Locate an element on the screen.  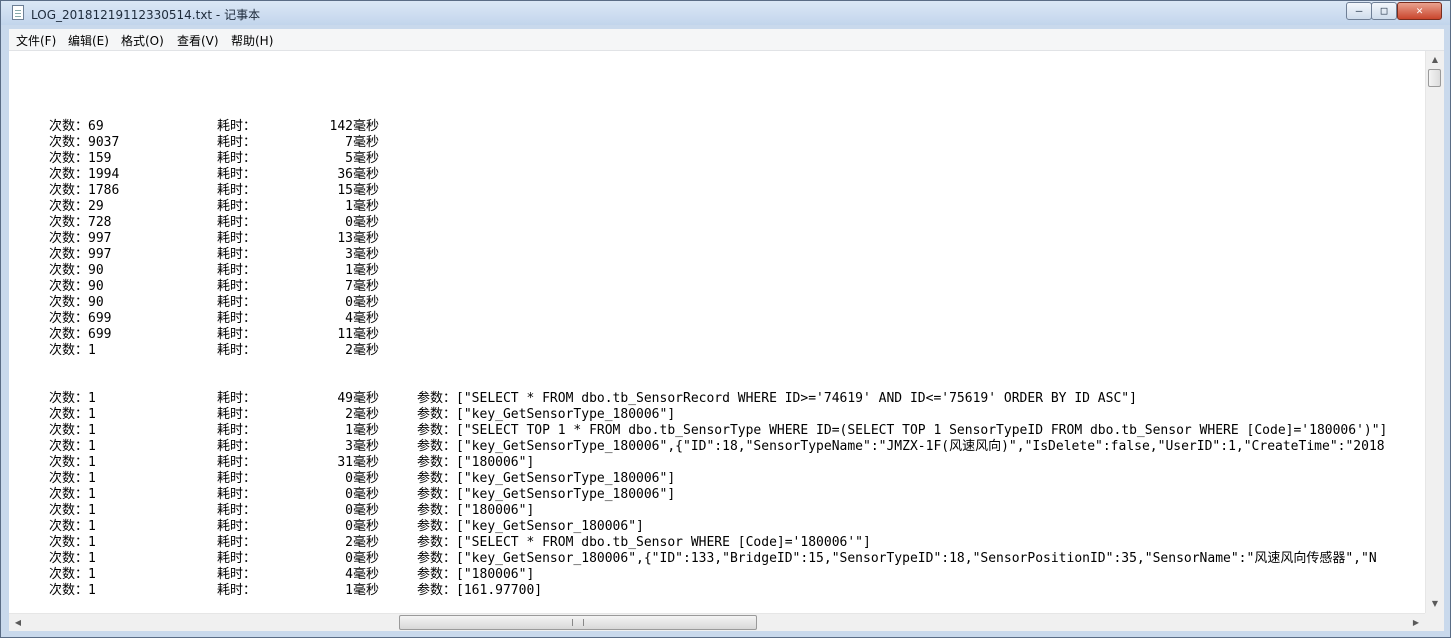
log-duration: 0毫秒 is located at coordinates (344, 223).